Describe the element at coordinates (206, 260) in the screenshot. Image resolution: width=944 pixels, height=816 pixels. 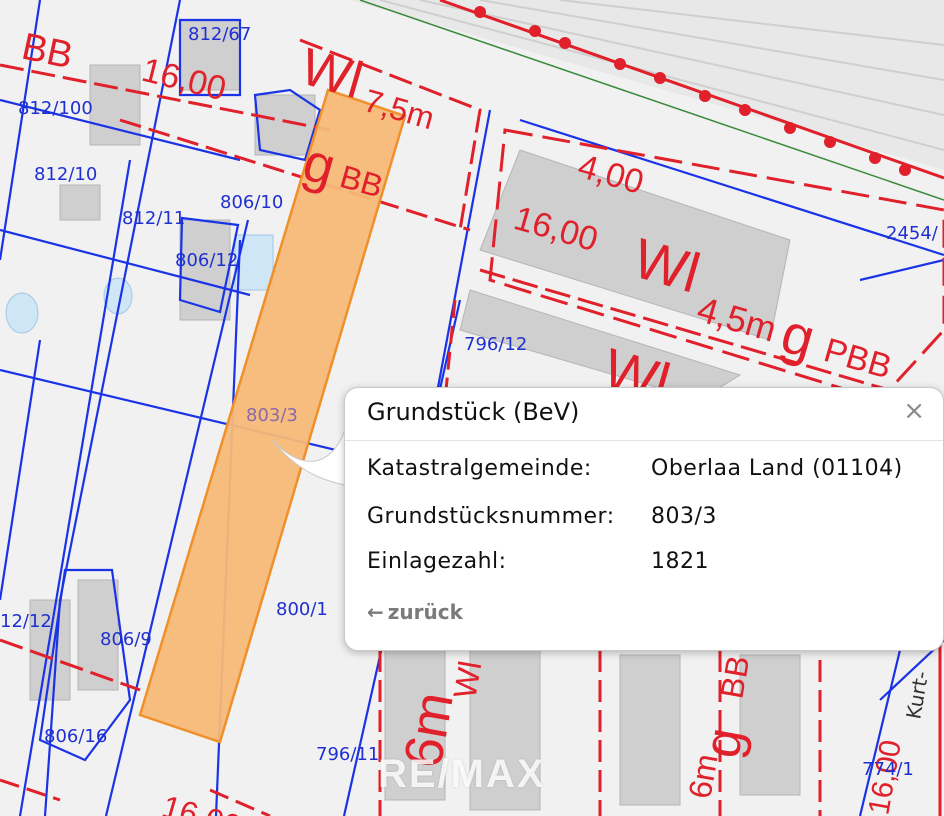
I see `parcel-label: 806/12` at that location.